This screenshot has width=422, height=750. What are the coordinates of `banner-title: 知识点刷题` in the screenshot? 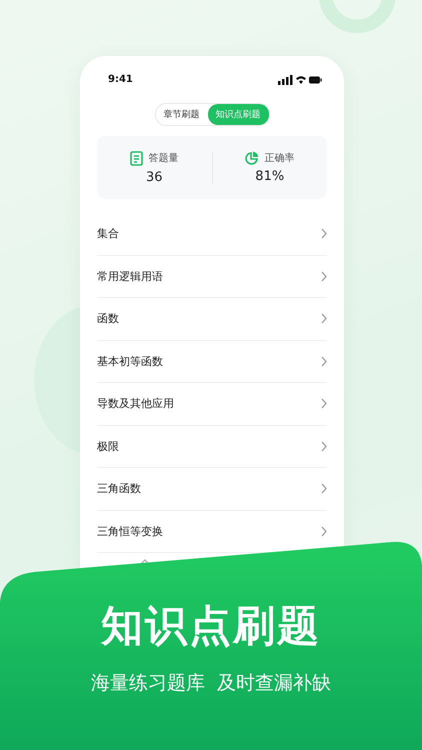 It's located at (211, 626).